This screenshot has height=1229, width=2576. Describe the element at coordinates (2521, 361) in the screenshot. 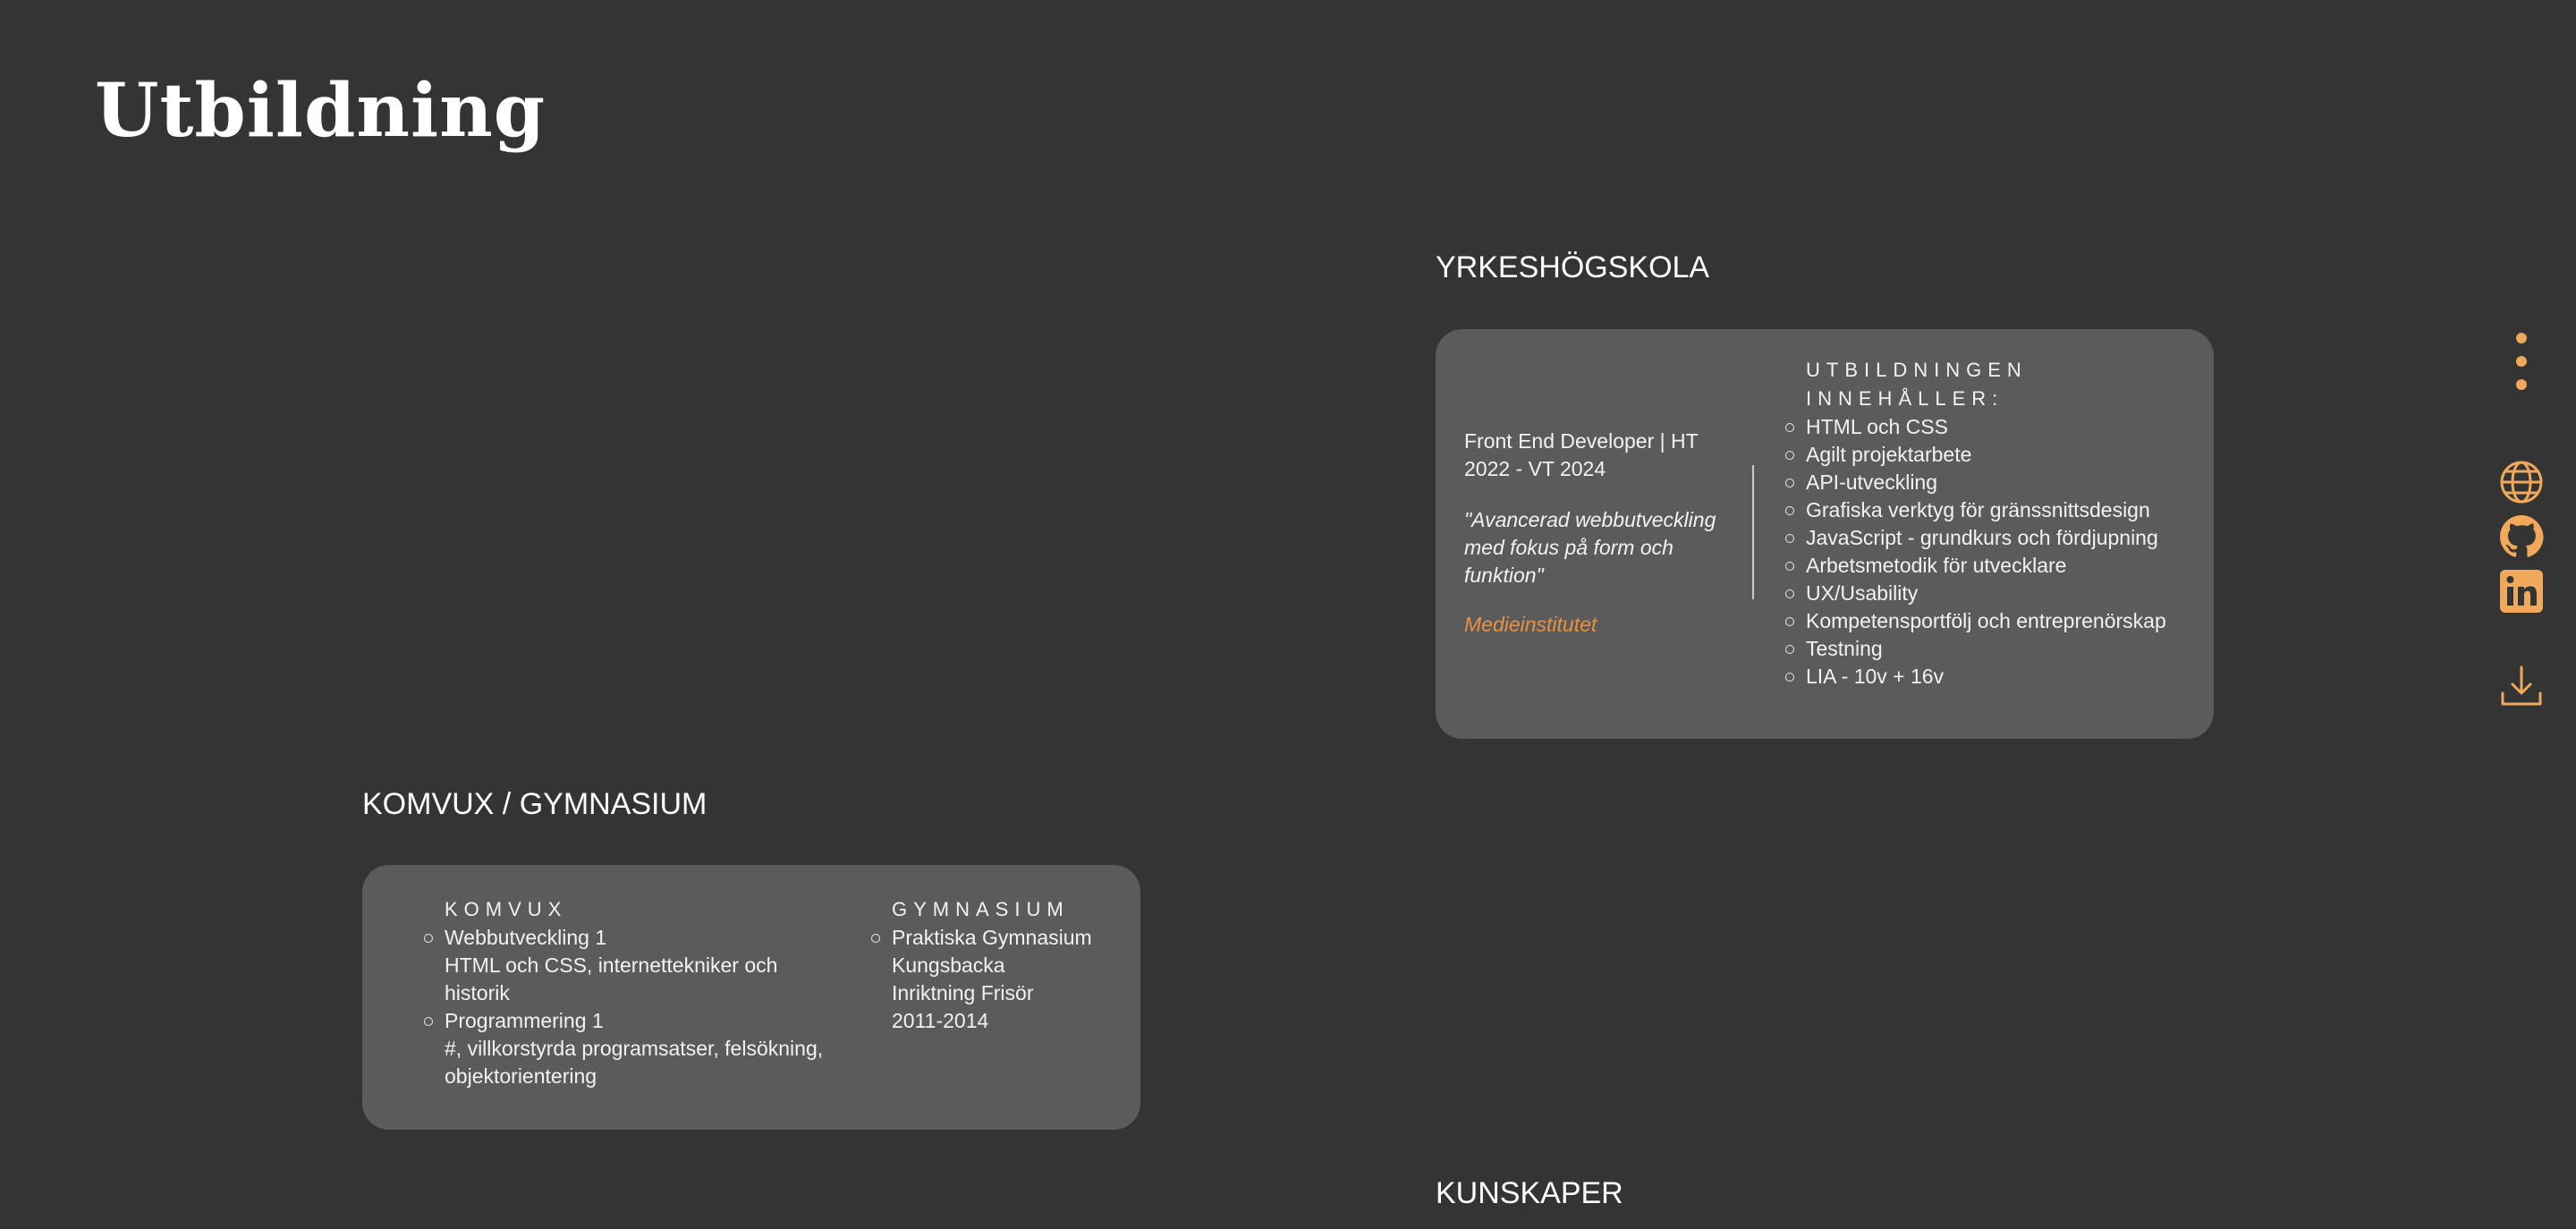

I see `more-vertical-icon` at that location.